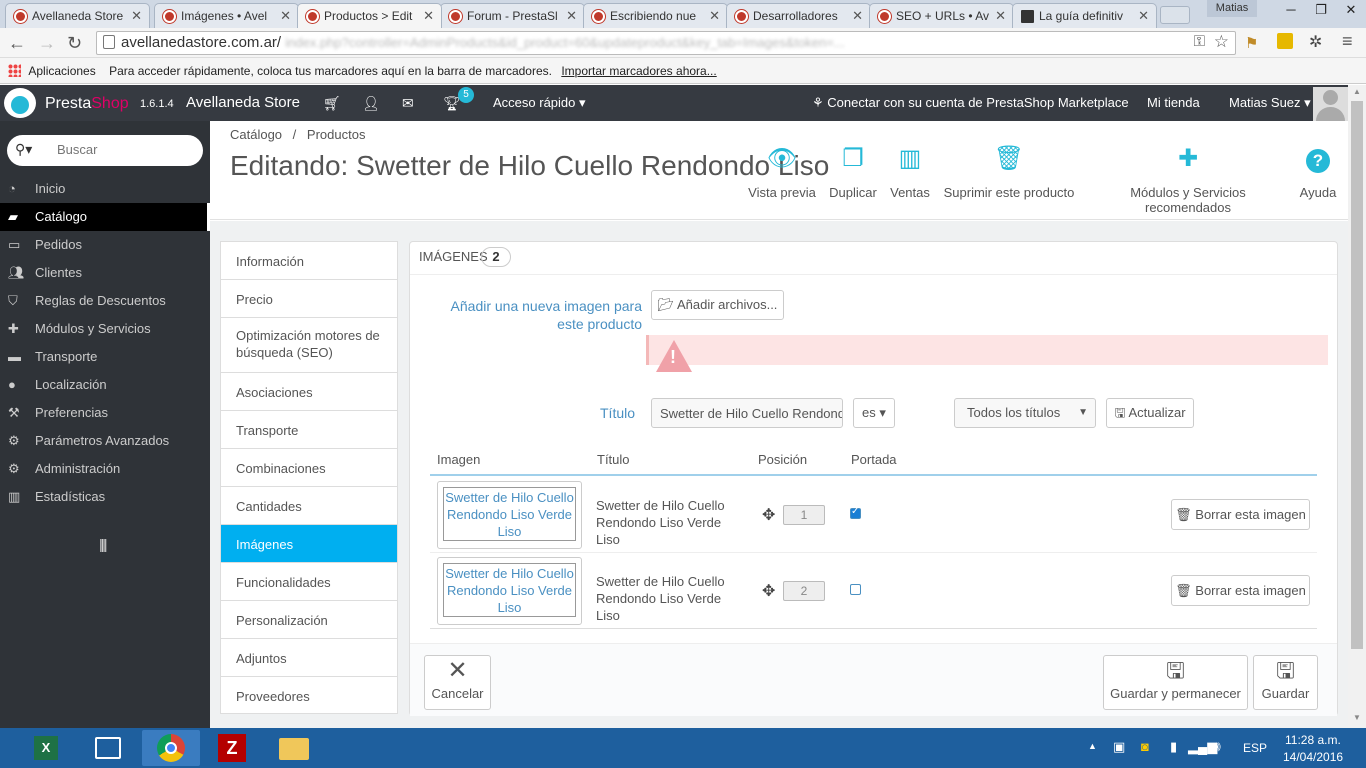 The height and width of the screenshot is (768, 1366). Describe the element at coordinates (17, 43) in the screenshot. I see `back-icon: ←` at that location.